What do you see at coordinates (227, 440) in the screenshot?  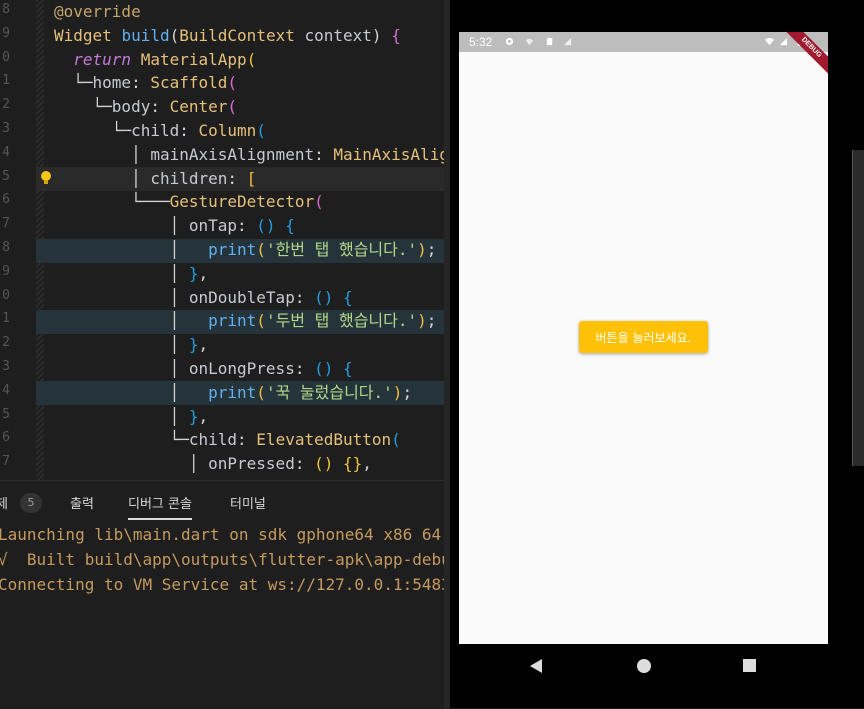 I see `code-line: └─child: ElevatedButton(` at bounding box center [227, 440].